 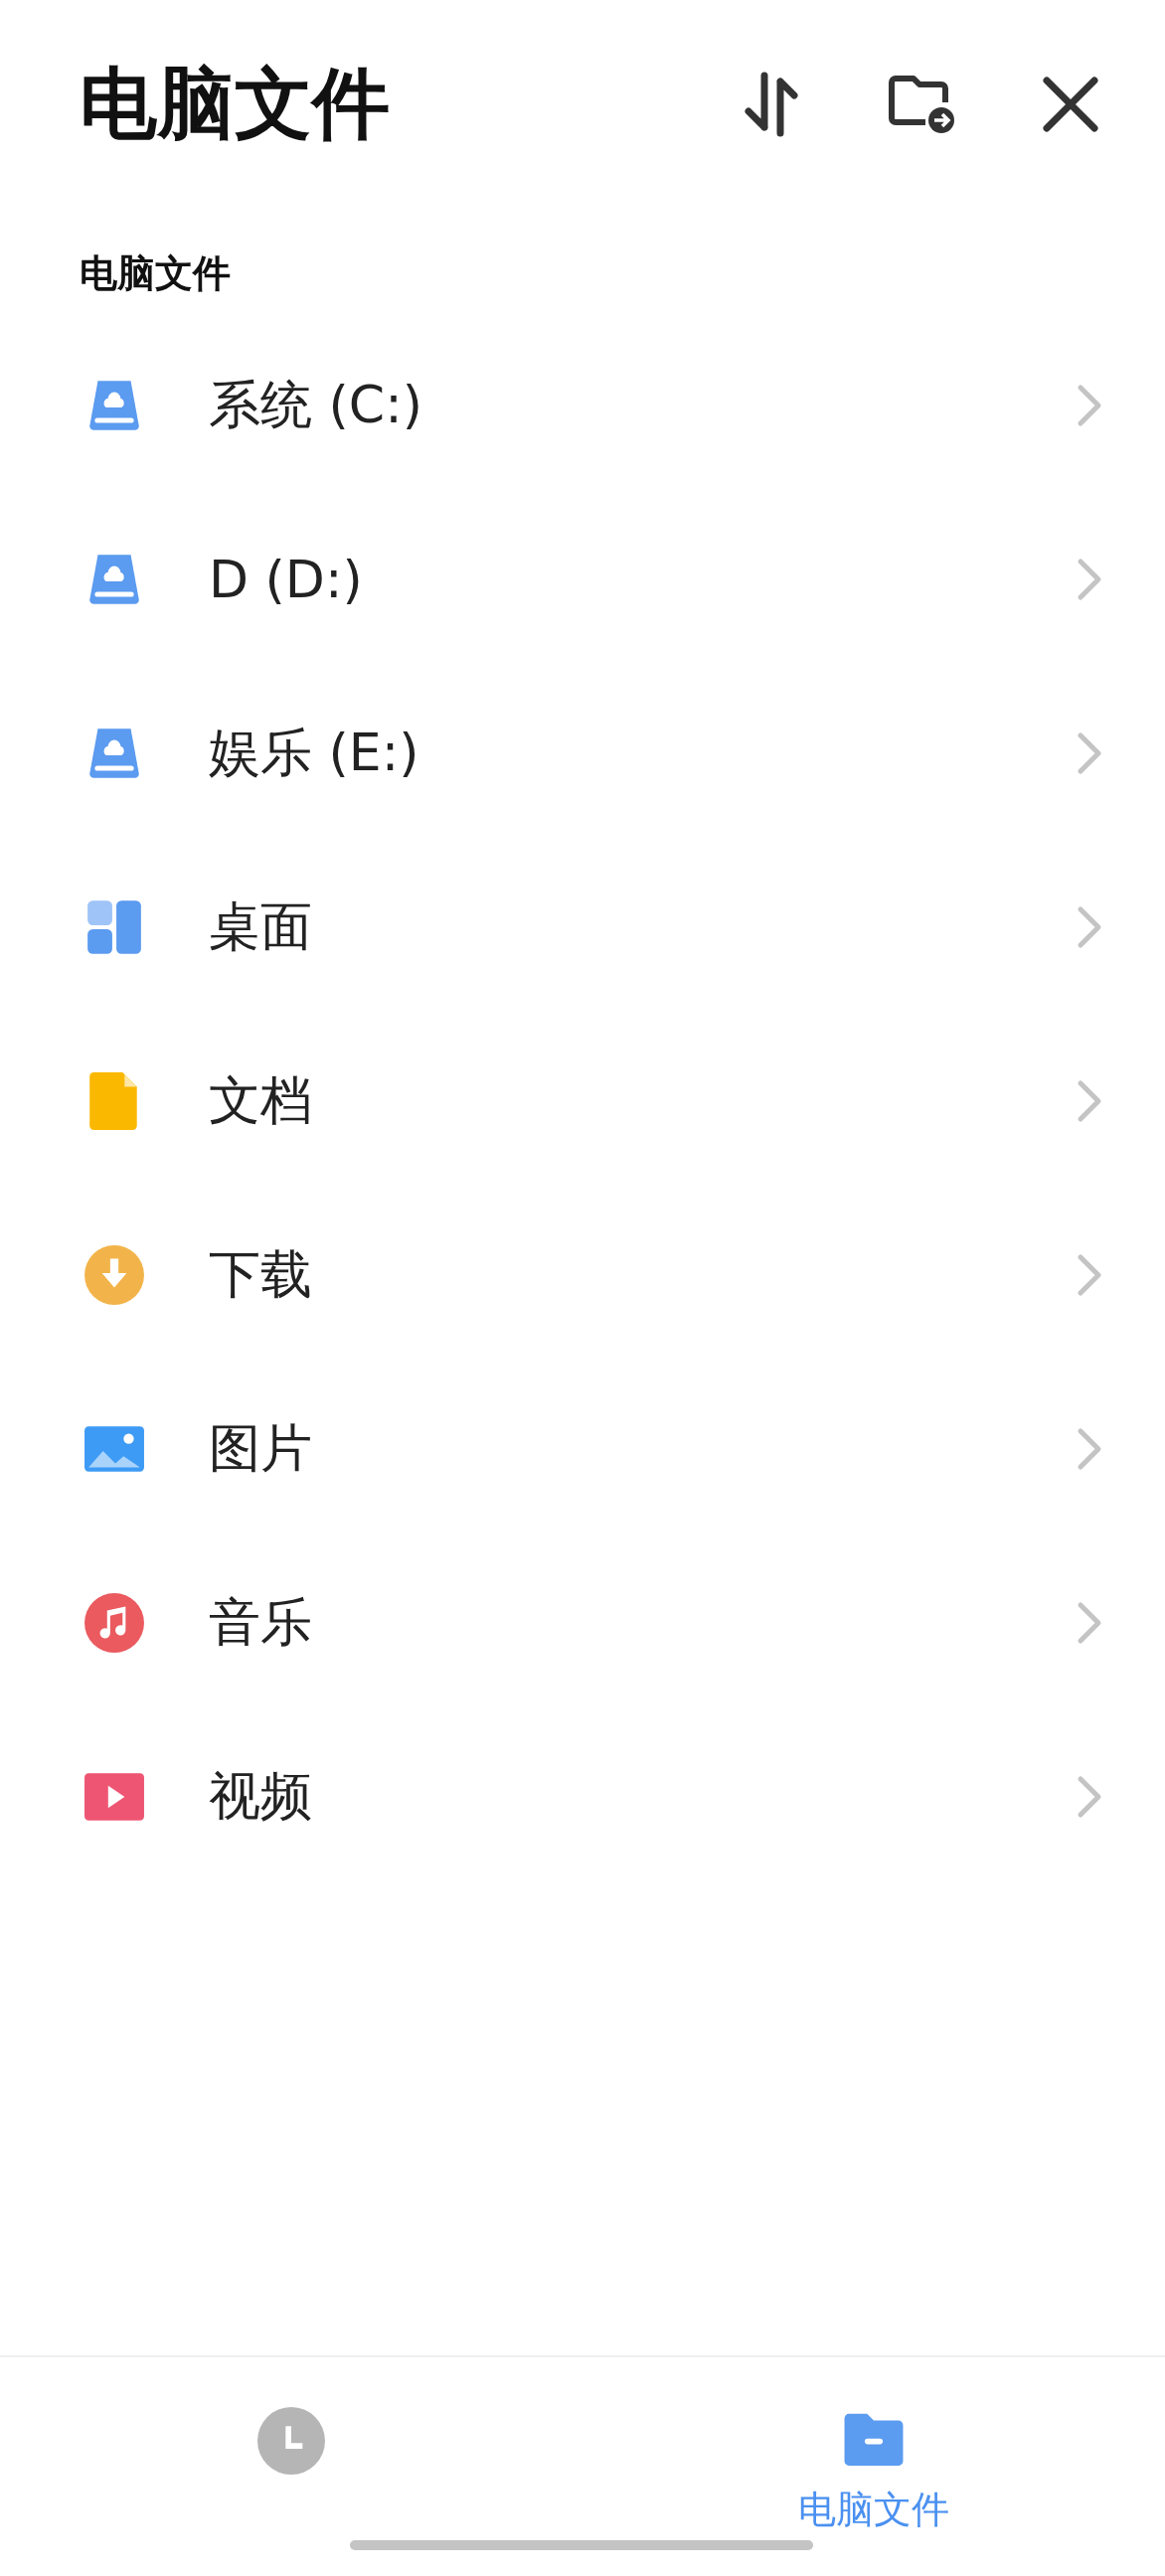 I want to click on folder-row: 图片, so click(x=582, y=1448).